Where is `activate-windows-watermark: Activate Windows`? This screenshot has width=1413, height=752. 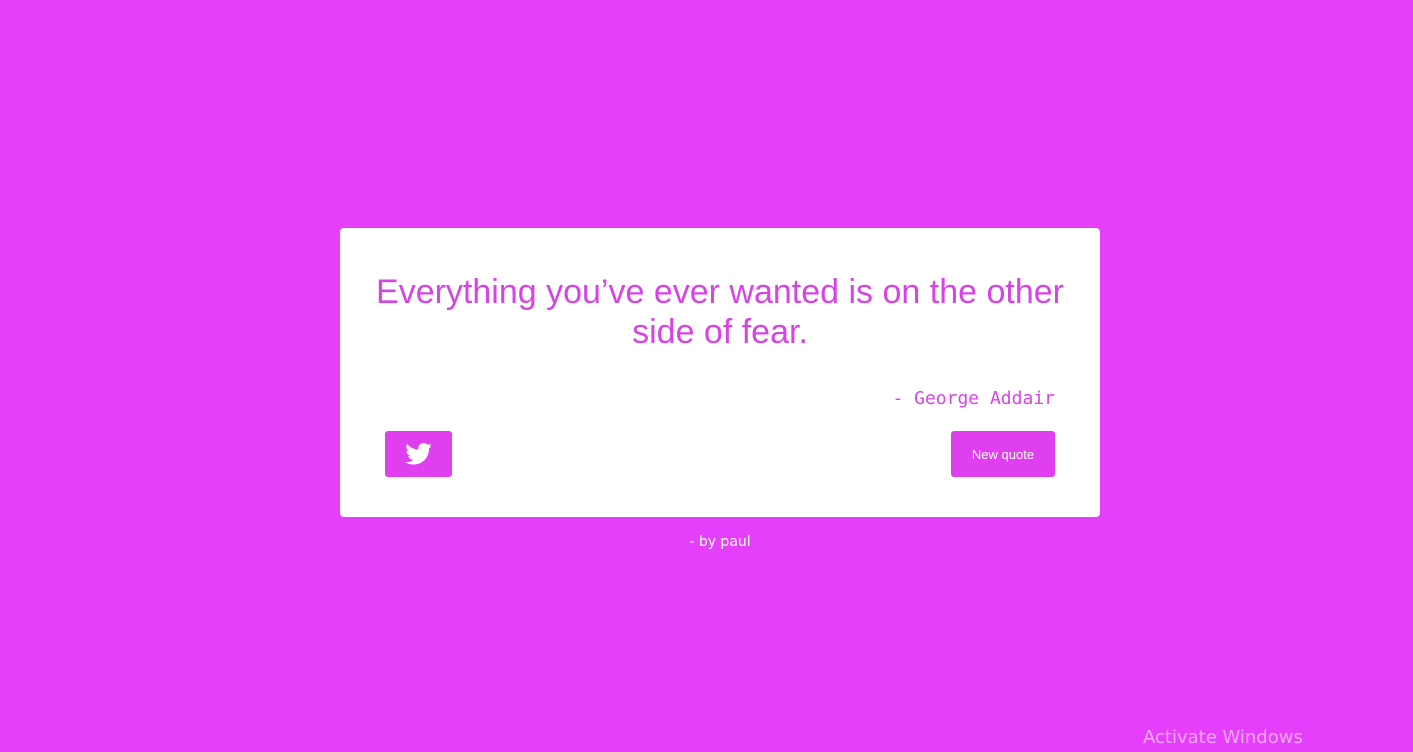
activate-windows-watermark: Activate Windows is located at coordinates (1223, 737).